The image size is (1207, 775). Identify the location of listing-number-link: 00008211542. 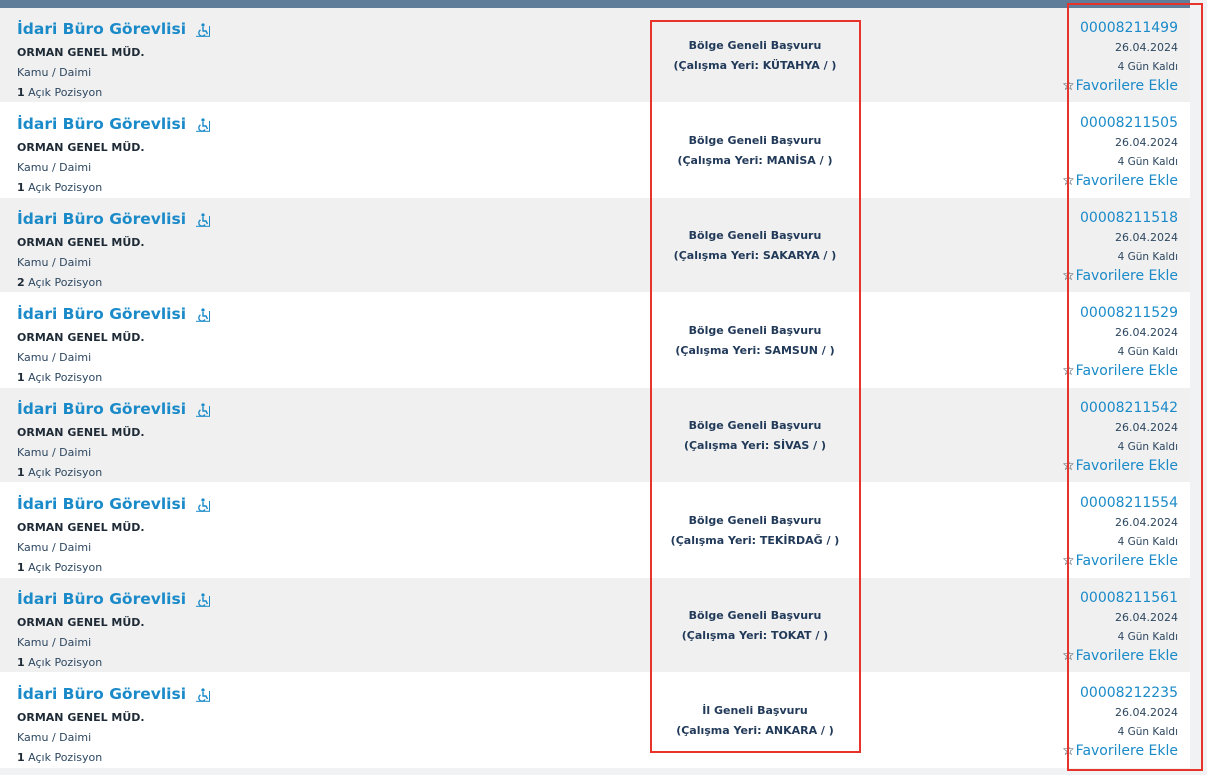
(1120, 408).